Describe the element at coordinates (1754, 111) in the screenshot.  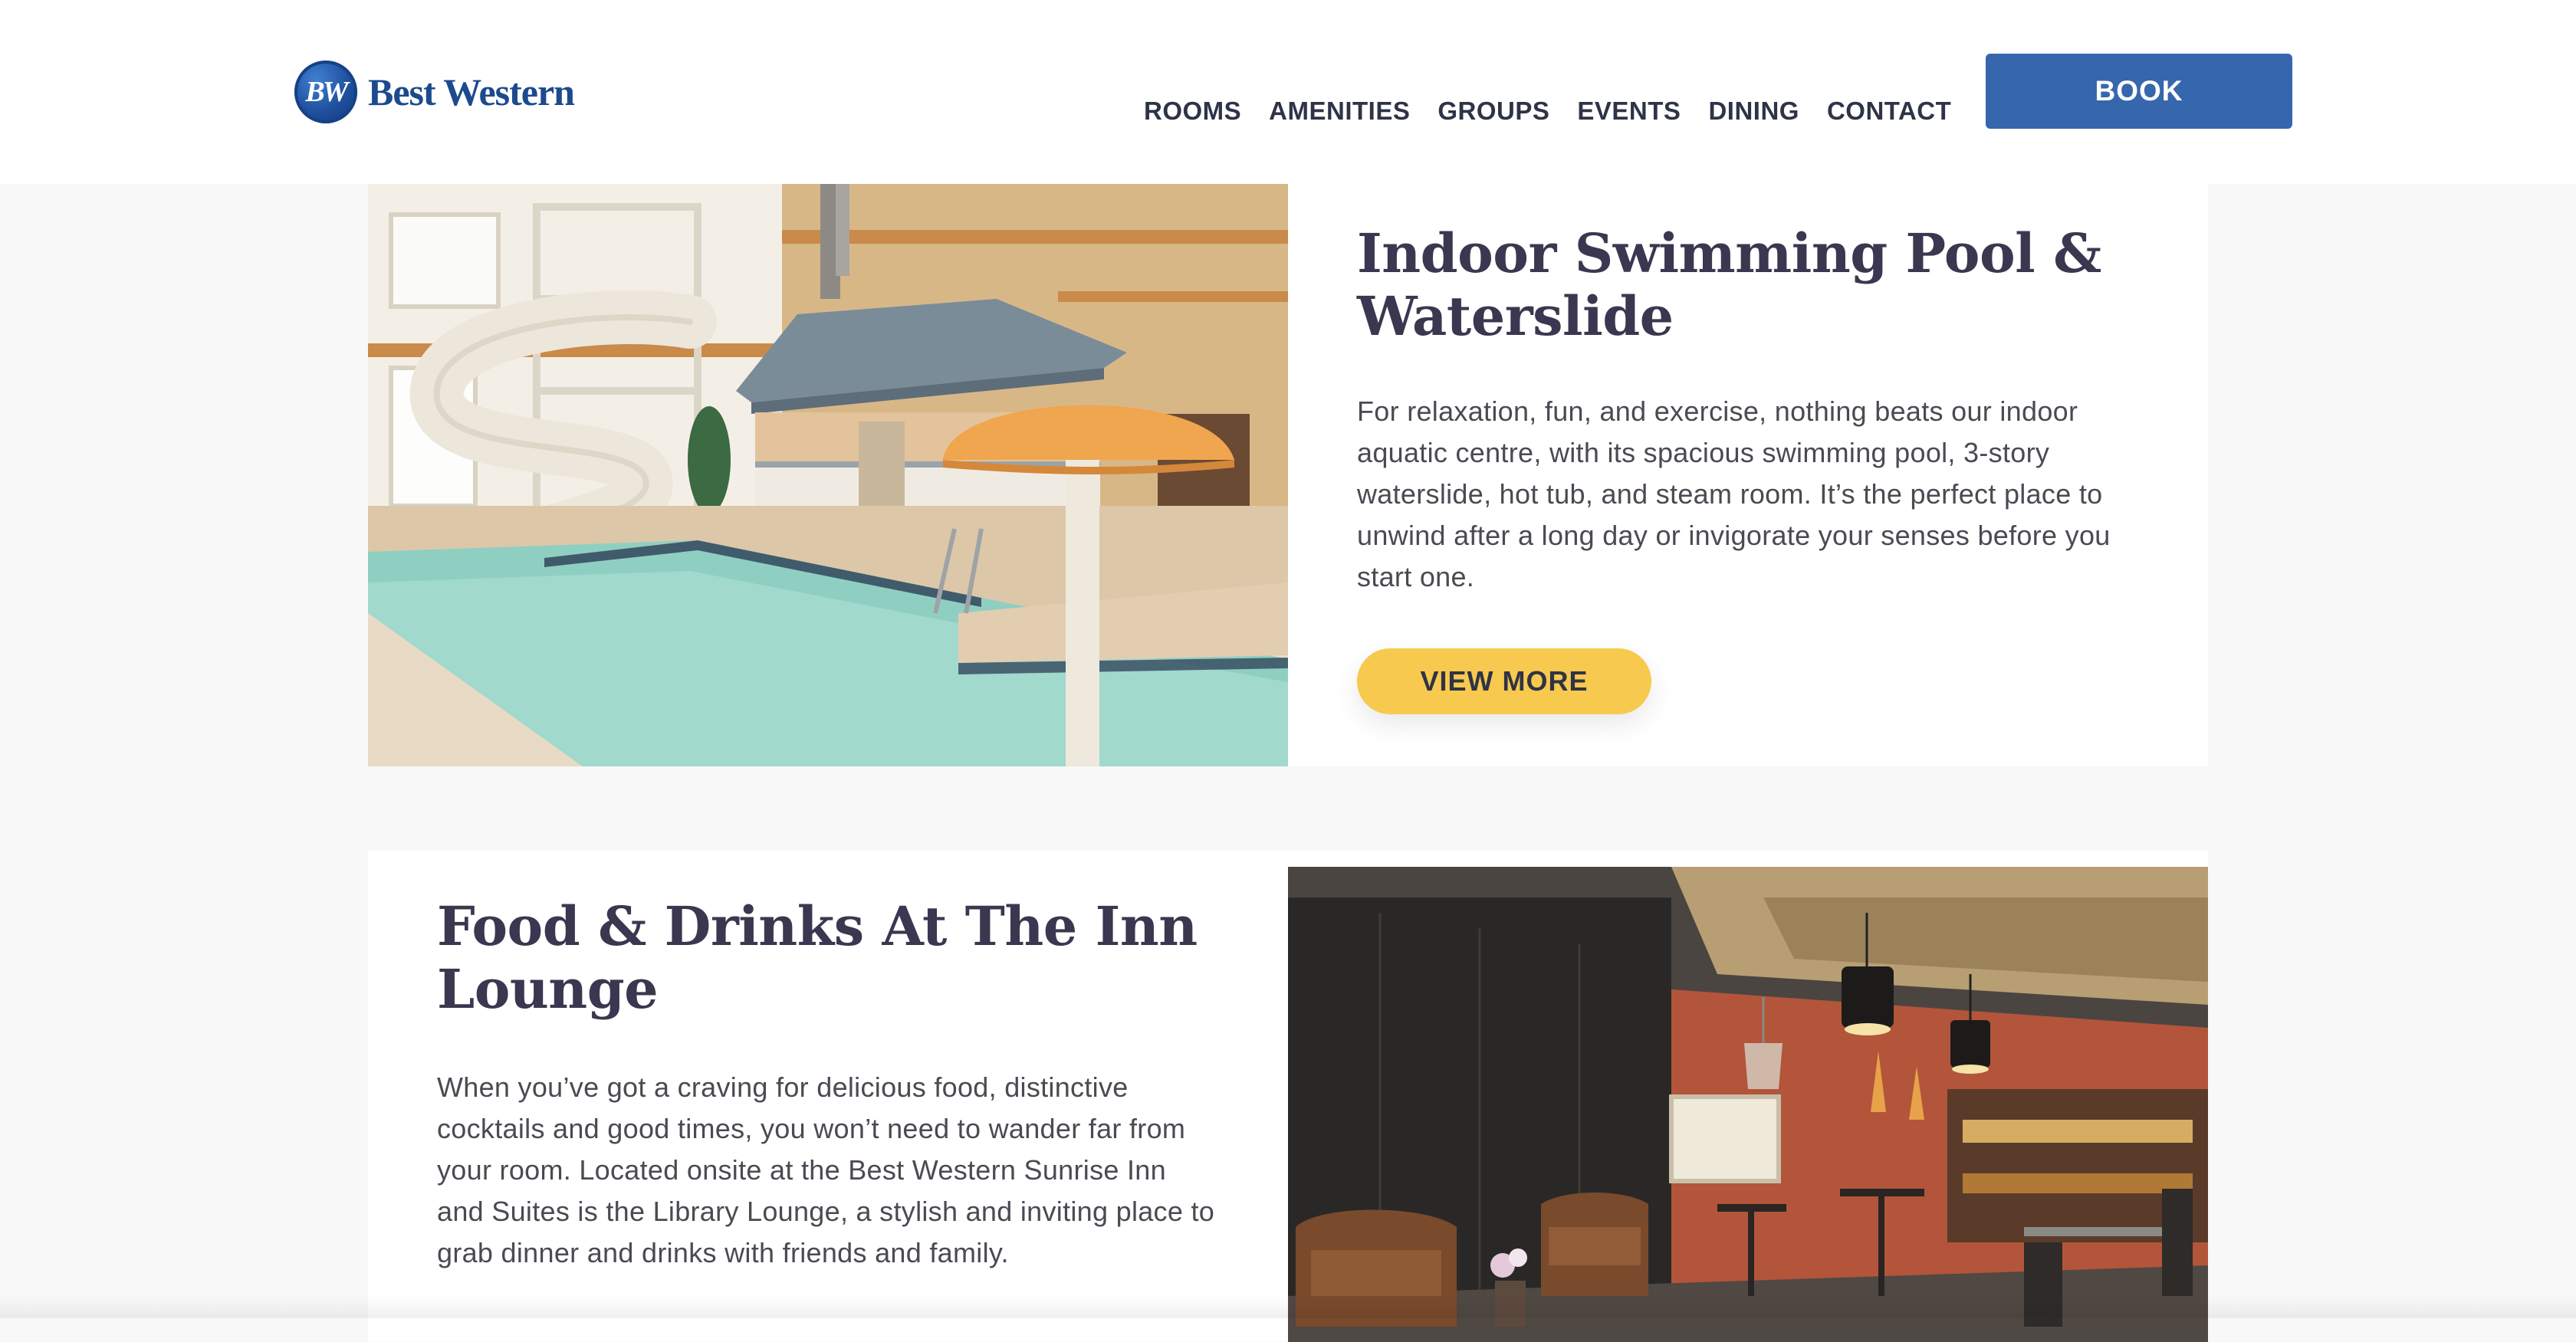
I see `nav-dining: DINING` at that location.